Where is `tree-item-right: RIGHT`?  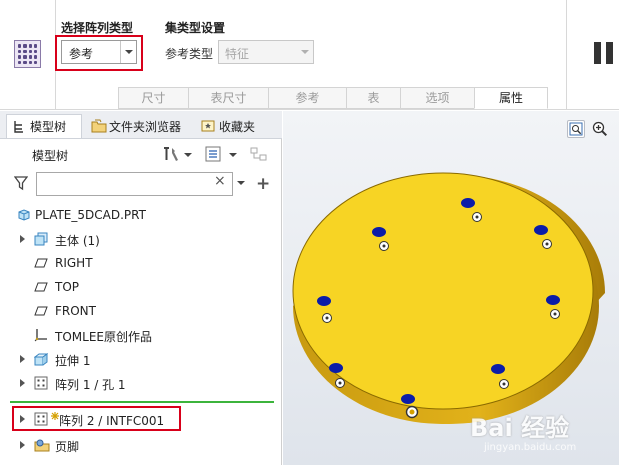 tree-item-right: RIGHT is located at coordinates (141, 263).